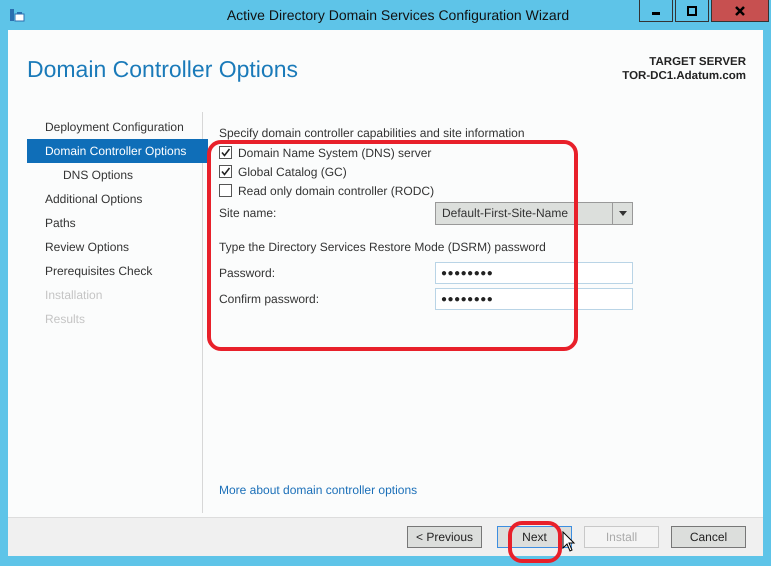  What do you see at coordinates (535, 542) in the screenshot?
I see `annotation-outline` at bounding box center [535, 542].